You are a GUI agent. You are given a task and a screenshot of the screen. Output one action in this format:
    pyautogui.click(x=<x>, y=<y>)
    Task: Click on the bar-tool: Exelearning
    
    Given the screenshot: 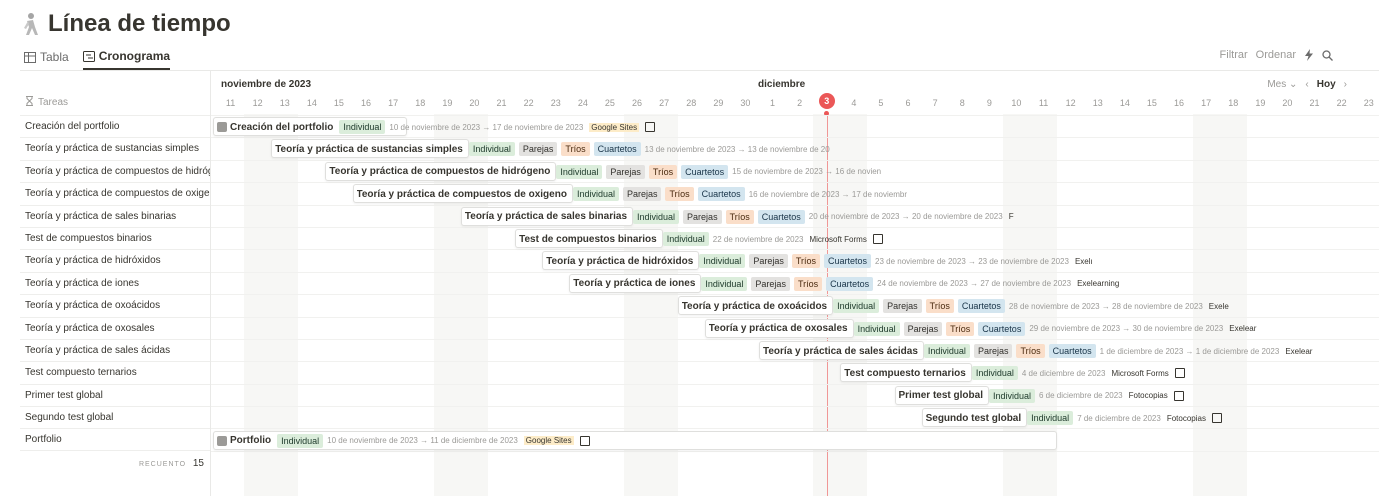 What is the action you would take?
    pyautogui.click(x=1098, y=284)
    